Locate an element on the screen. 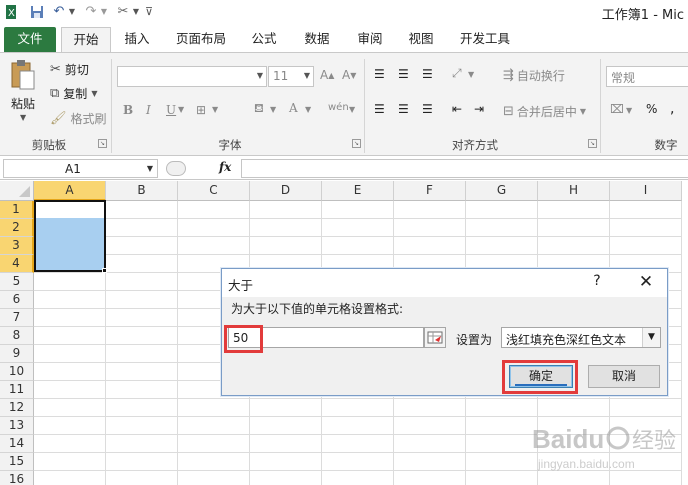 Image resolution: width=688 pixels, height=485 pixels. paste-button is located at coordinates (23, 75).